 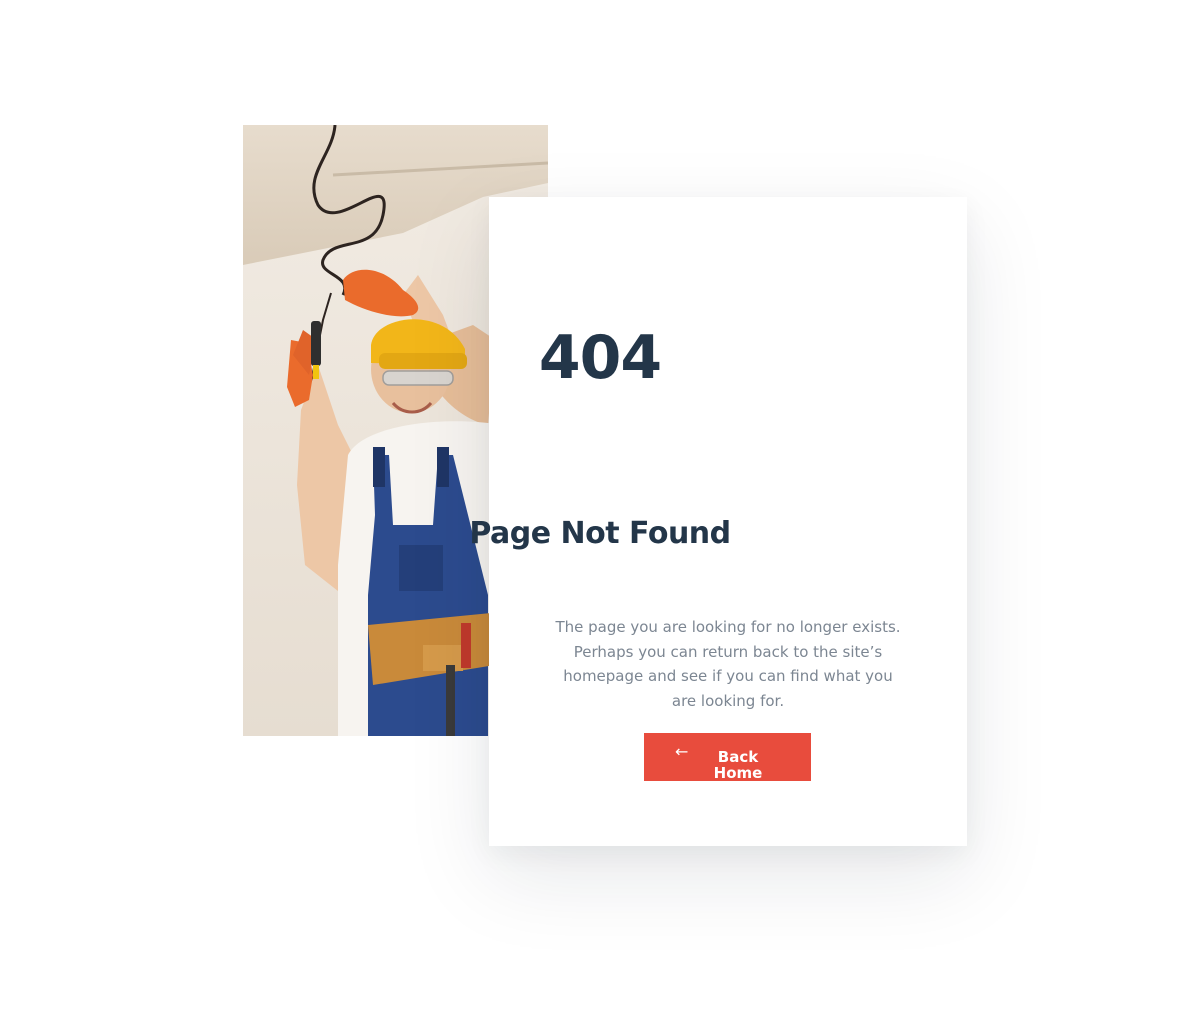 What do you see at coordinates (600, 358) in the screenshot?
I see `error-code: 404` at bounding box center [600, 358].